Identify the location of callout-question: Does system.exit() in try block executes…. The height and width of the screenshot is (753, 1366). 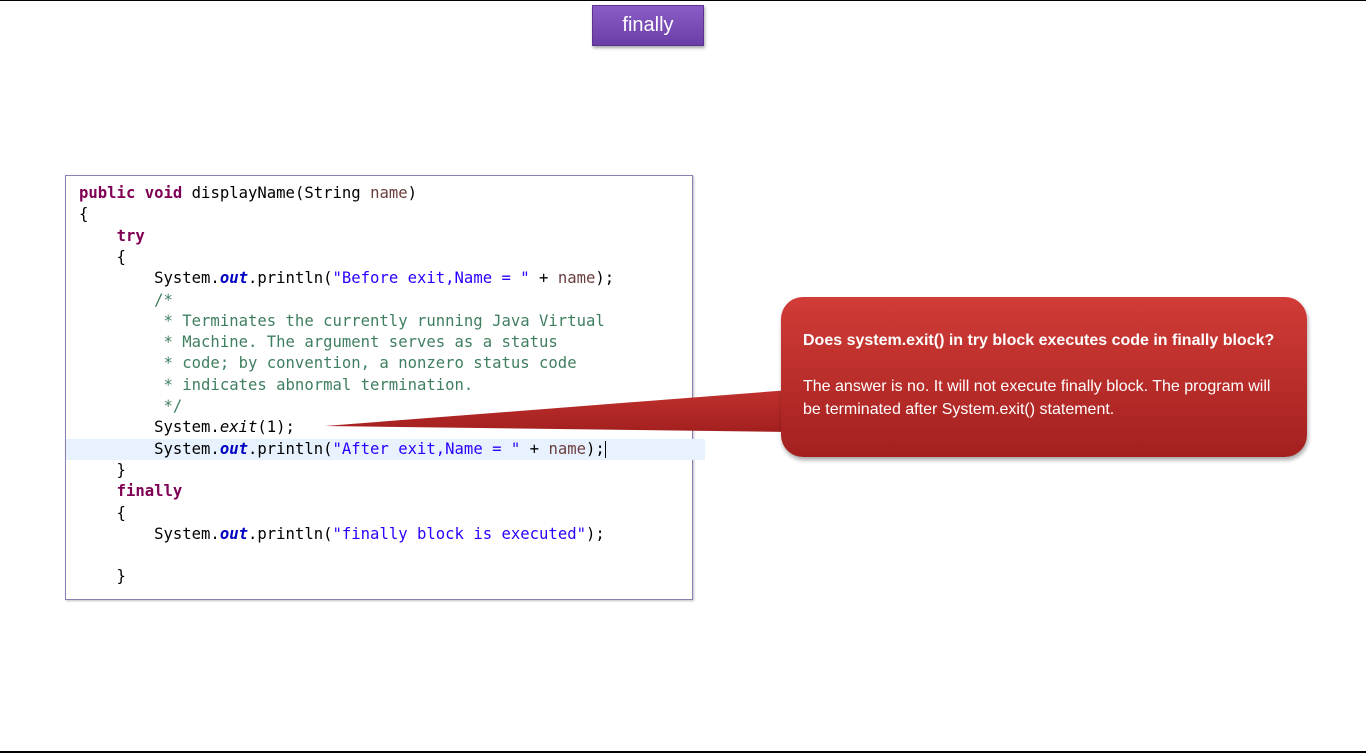
(1039, 340).